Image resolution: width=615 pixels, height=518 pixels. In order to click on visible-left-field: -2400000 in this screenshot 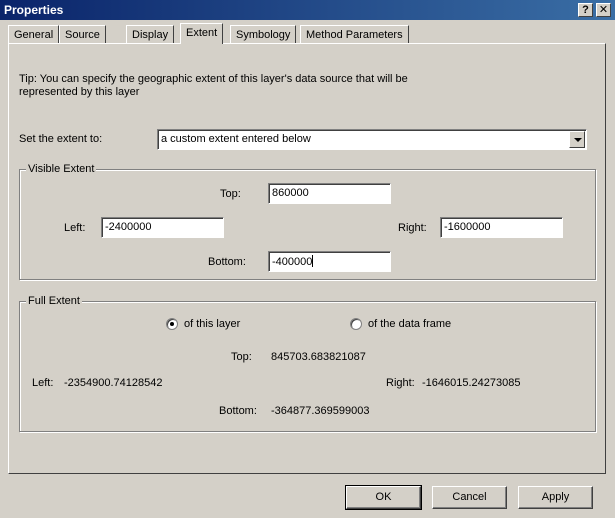, I will do `click(162, 227)`.